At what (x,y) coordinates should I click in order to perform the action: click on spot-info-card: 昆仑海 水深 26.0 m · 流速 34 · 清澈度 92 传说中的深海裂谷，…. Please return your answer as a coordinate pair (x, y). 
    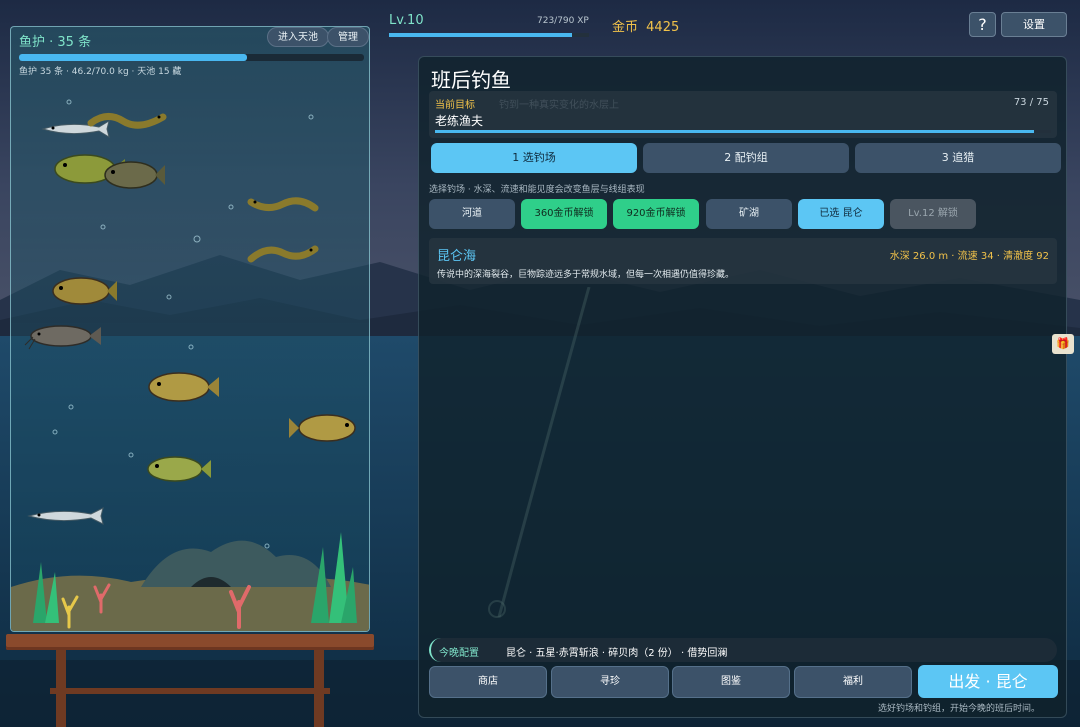
    Looking at the image, I should click on (743, 261).